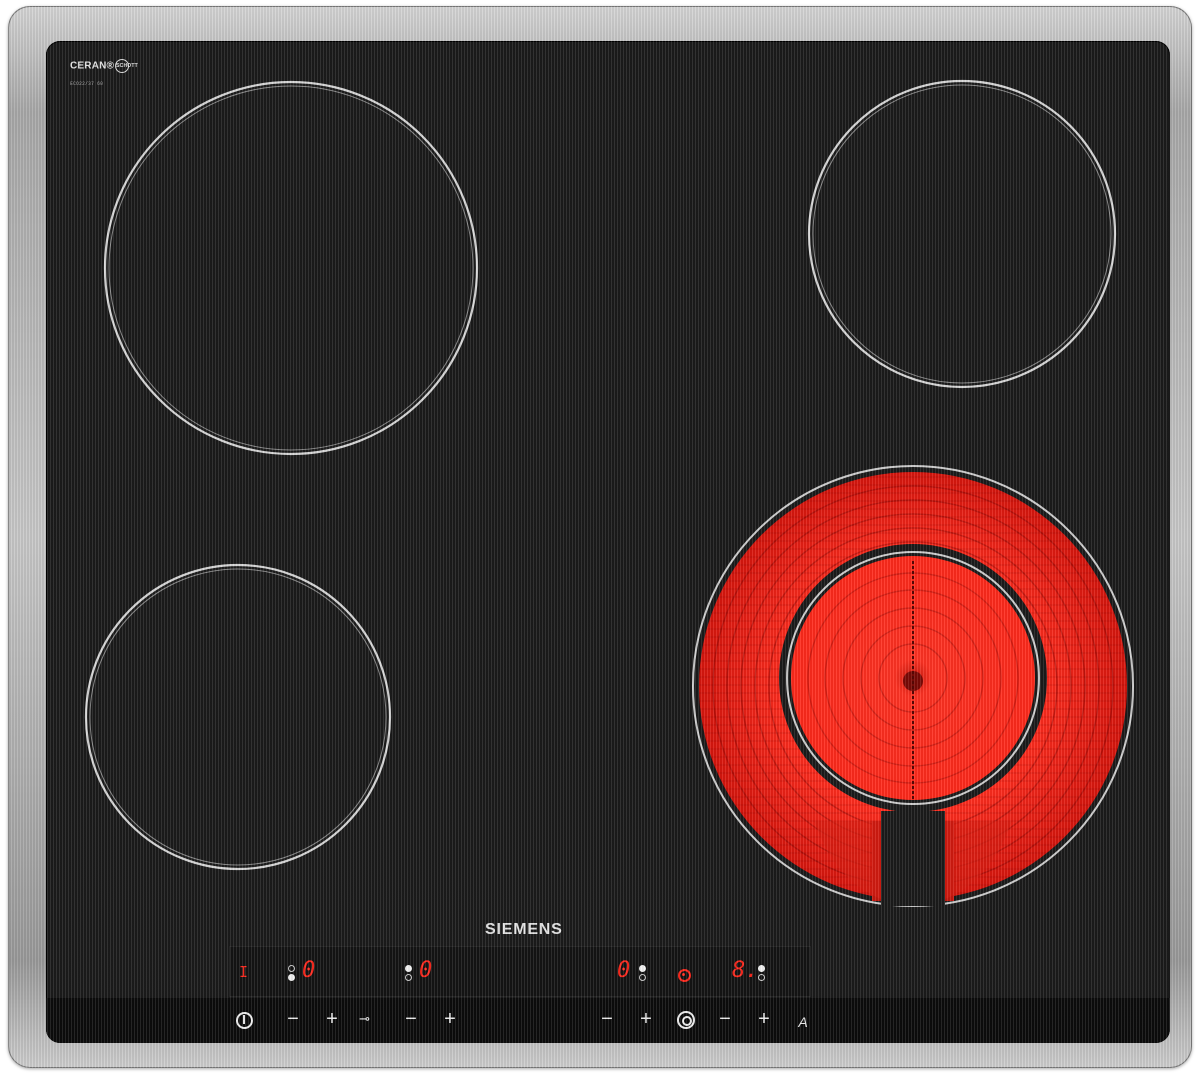  I want to click on zone-rear-left, so click(291, 268).